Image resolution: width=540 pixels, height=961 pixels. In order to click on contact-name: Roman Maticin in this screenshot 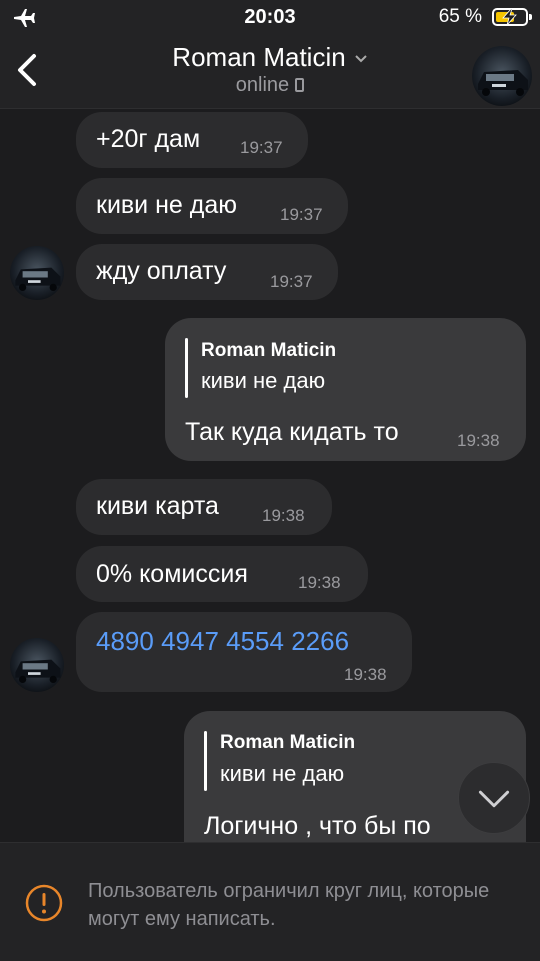, I will do `click(258, 57)`.